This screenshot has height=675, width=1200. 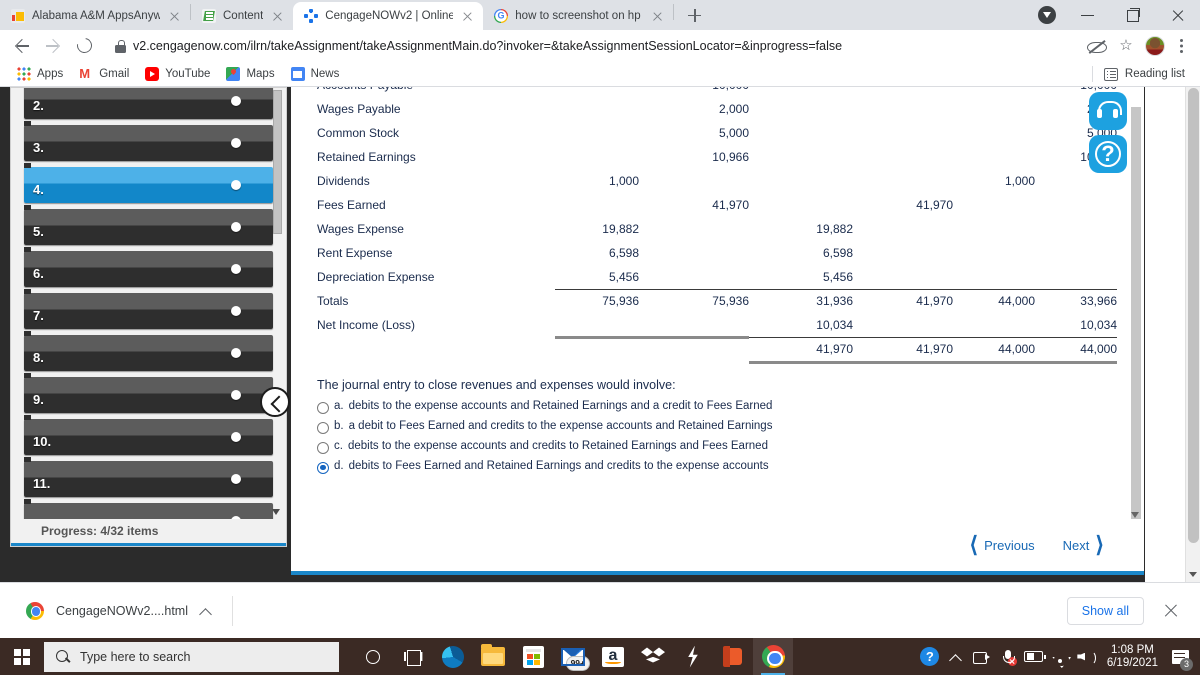 What do you see at coordinates (956, 656) in the screenshot?
I see `show-hidden-icons-button` at bounding box center [956, 656].